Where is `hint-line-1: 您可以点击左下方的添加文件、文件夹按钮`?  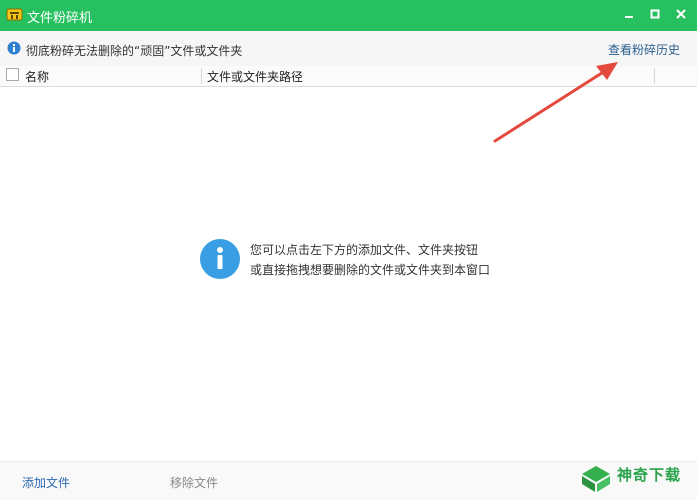 hint-line-1: 您可以点击左下方的添加文件、文件夹按钮 is located at coordinates (364, 250).